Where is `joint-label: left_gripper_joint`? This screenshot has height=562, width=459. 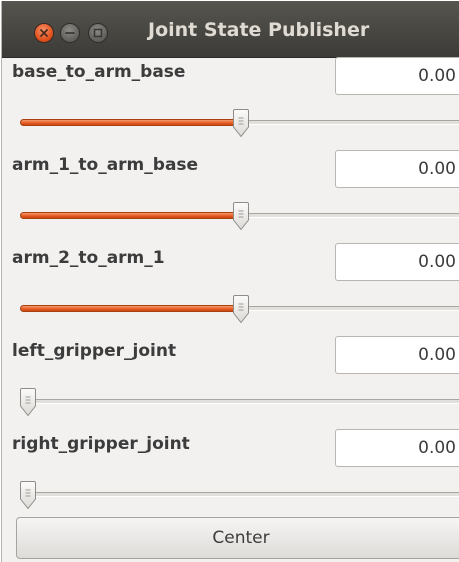
joint-label: left_gripper_joint is located at coordinates (94, 351).